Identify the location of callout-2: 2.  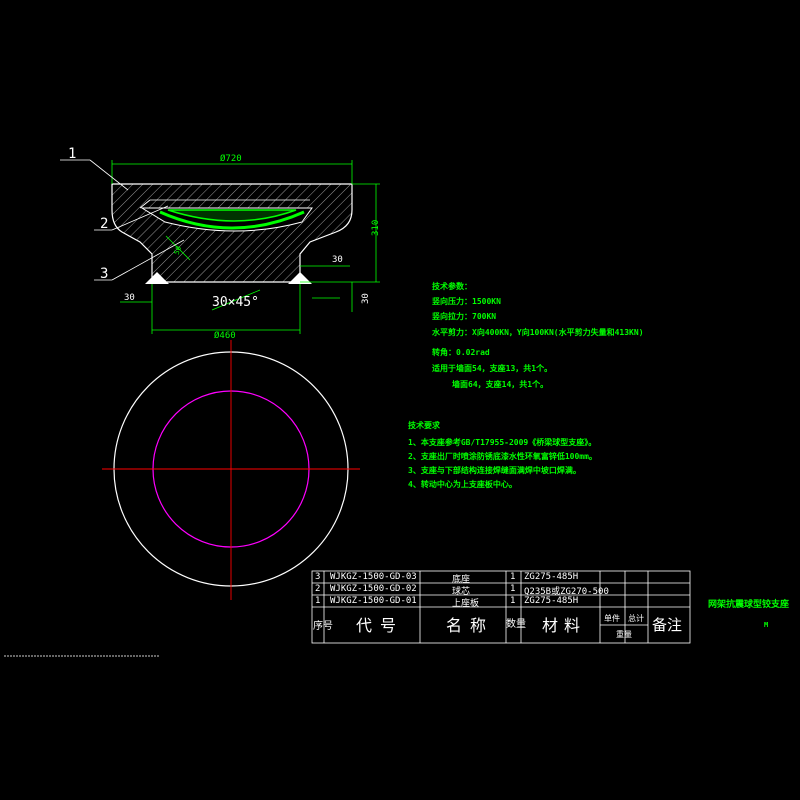
(104, 224).